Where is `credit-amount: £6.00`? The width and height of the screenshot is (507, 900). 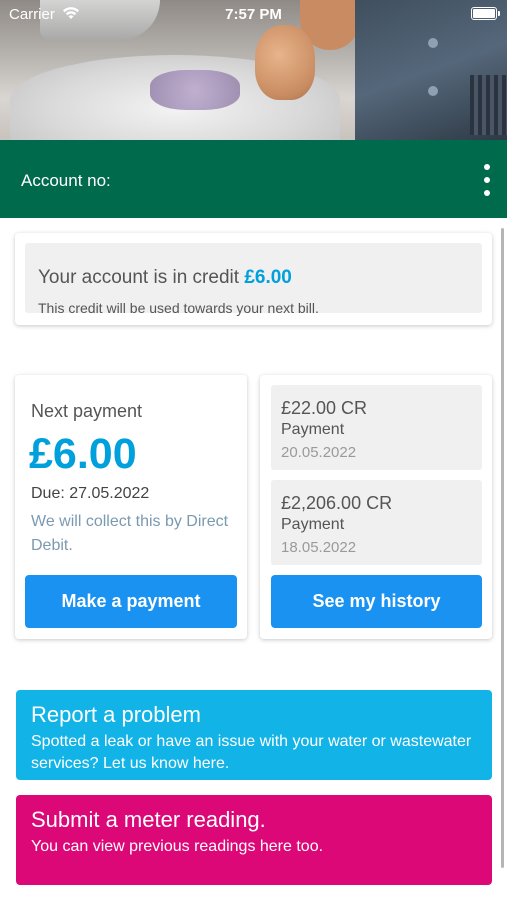
credit-amount: £6.00 is located at coordinates (268, 277).